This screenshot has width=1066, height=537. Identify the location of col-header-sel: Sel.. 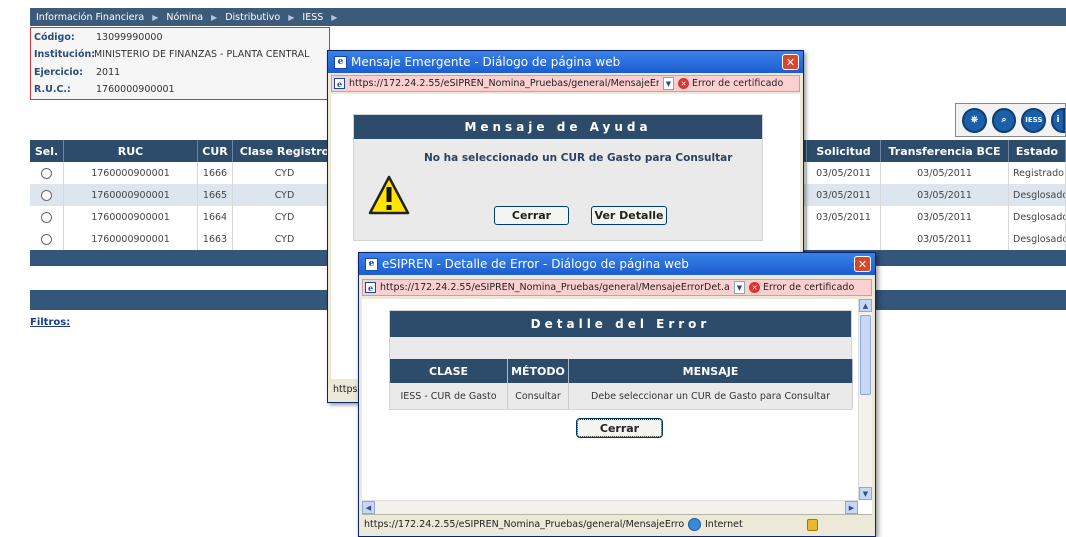
(47, 151).